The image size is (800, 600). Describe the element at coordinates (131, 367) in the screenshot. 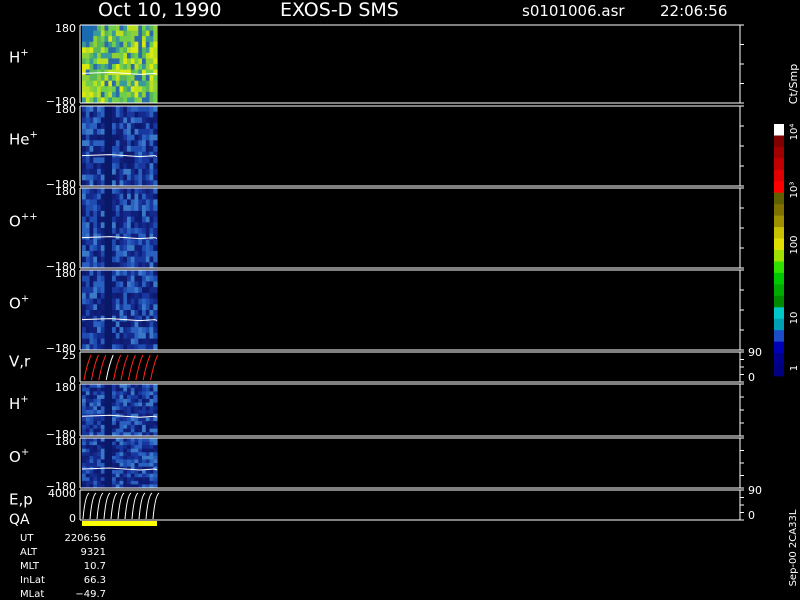

I see `velocity-curve` at that location.